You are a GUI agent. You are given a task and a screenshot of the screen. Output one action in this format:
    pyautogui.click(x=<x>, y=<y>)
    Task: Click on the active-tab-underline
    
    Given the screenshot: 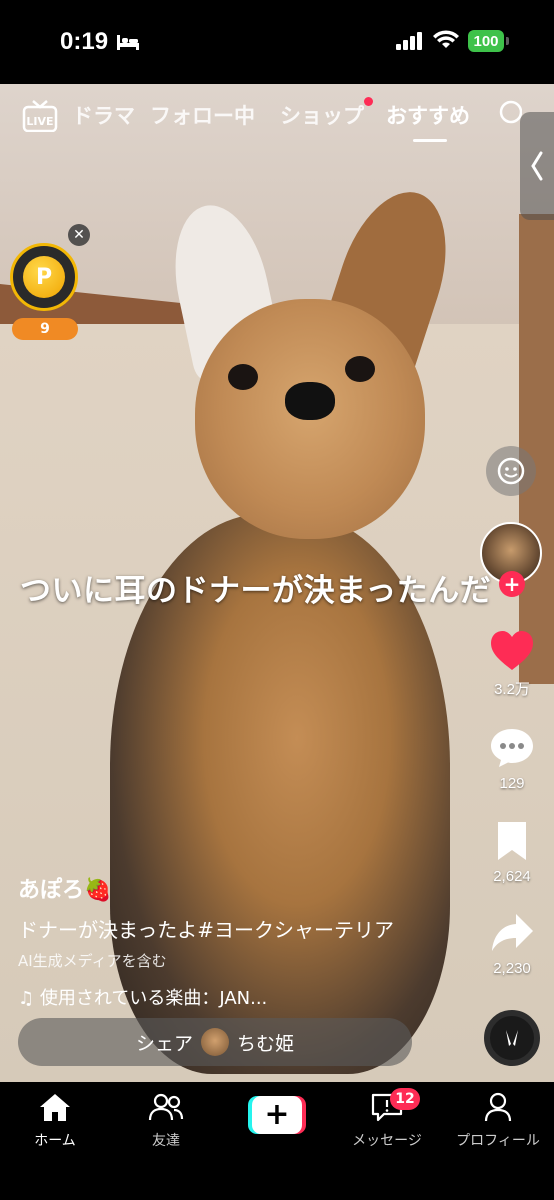 What is the action you would take?
    pyautogui.click(x=430, y=140)
    